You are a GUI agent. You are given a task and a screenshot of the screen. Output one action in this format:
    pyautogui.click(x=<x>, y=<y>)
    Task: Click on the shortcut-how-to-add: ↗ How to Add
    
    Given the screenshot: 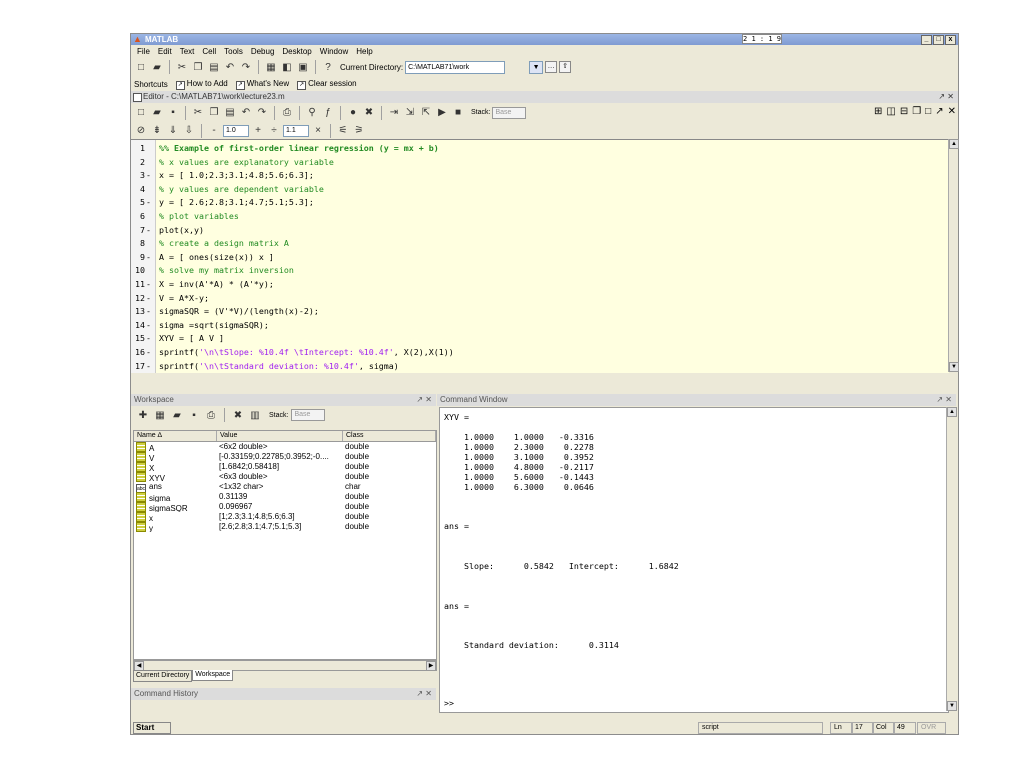 What is the action you would take?
    pyautogui.click(x=201, y=84)
    